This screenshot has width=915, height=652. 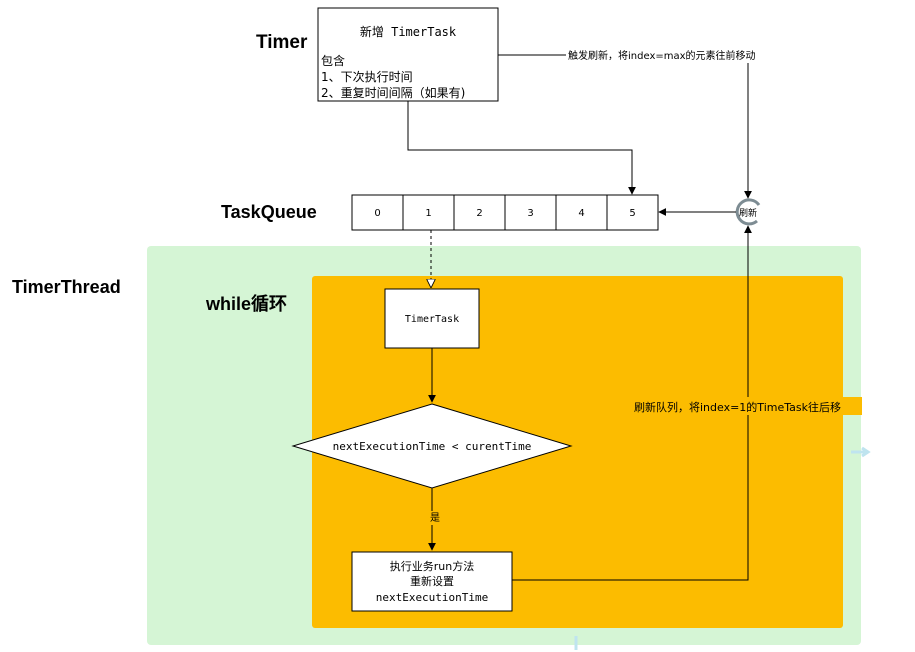 I want to click on queue-cell-label: 0, so click(x=377, y=213).